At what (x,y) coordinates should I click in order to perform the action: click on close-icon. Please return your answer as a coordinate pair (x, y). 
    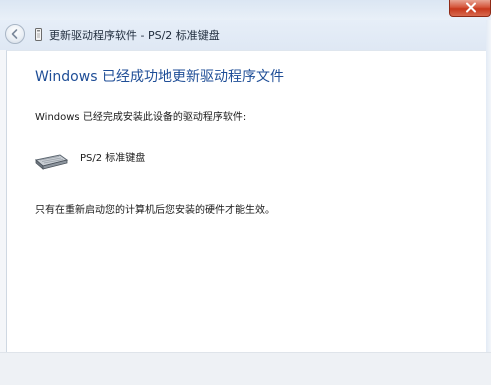
    Looking at the image, I should click on (471, 7).